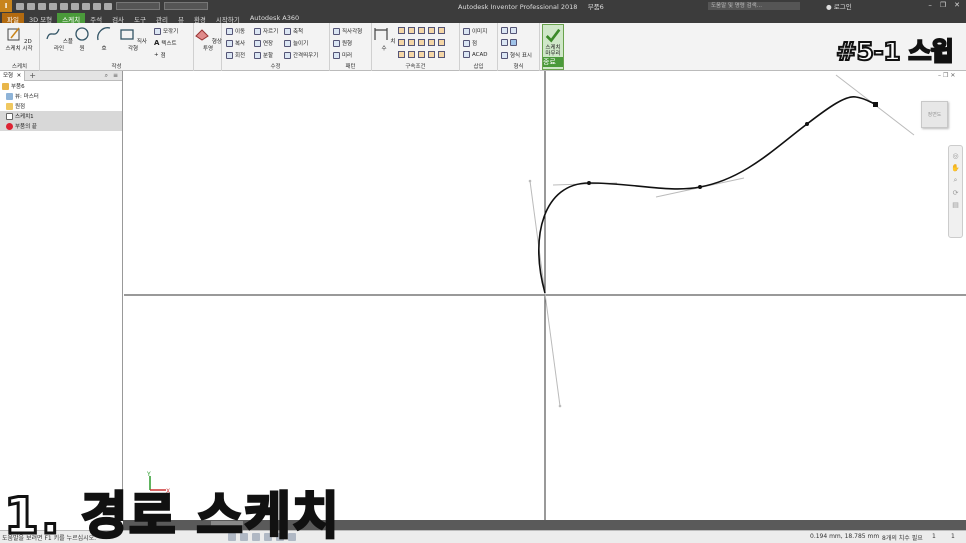  I want to click on look-at-icon: ▤, so click(955, 205).